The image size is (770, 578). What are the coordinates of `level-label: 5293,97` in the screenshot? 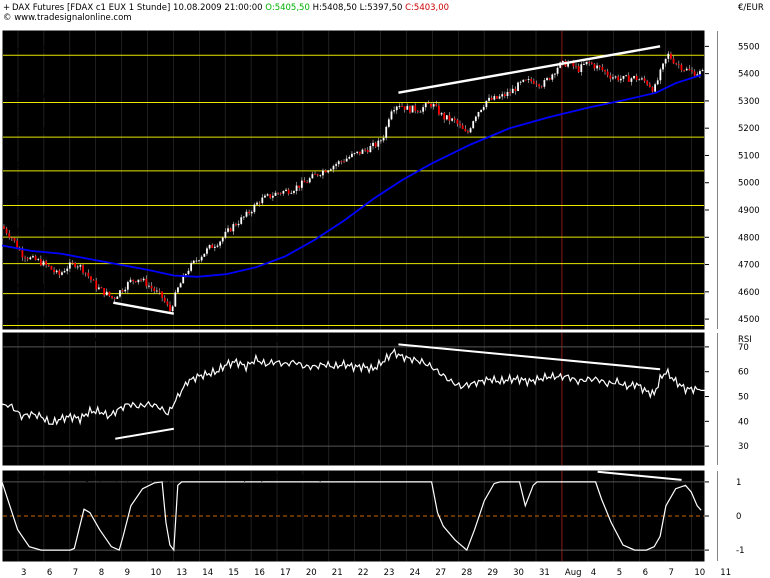 It's located at (28, 98).